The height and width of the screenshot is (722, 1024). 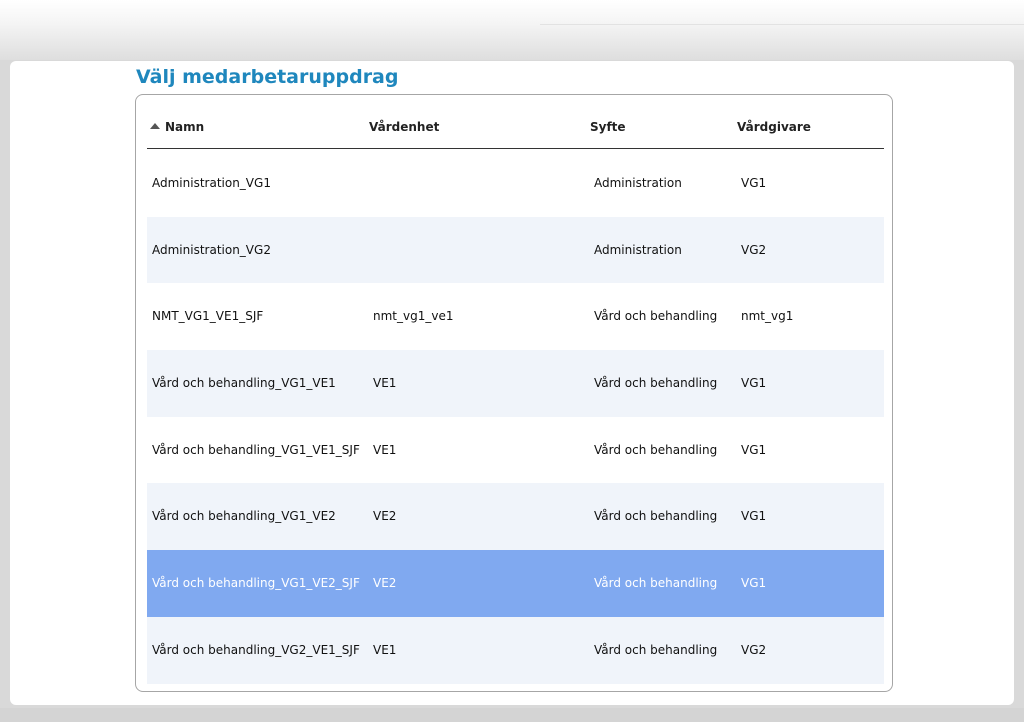 What do you see at coordinates (185, 127) in the screenshot?
I see `column-header-label: Namn` at bounding box center [185, 127].